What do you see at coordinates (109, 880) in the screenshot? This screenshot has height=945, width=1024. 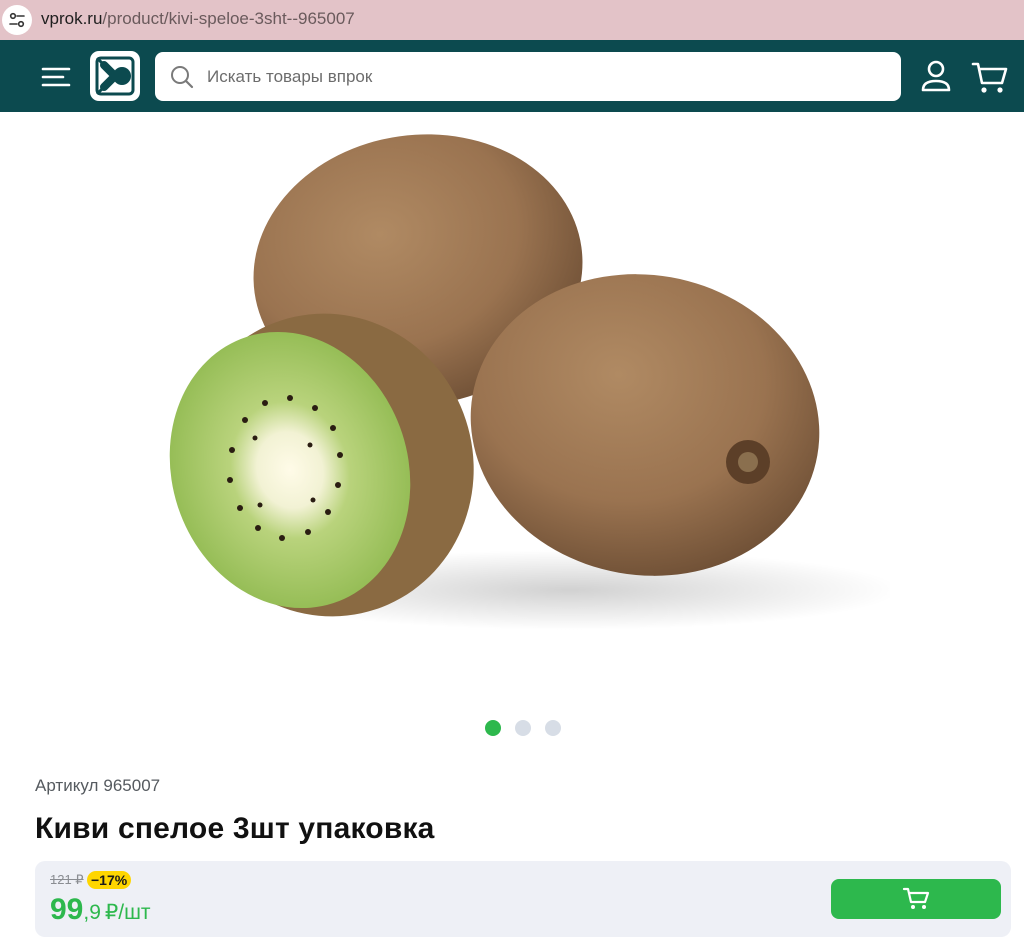 I see `discount-badge: −17%` at bounding box center [109, 880].